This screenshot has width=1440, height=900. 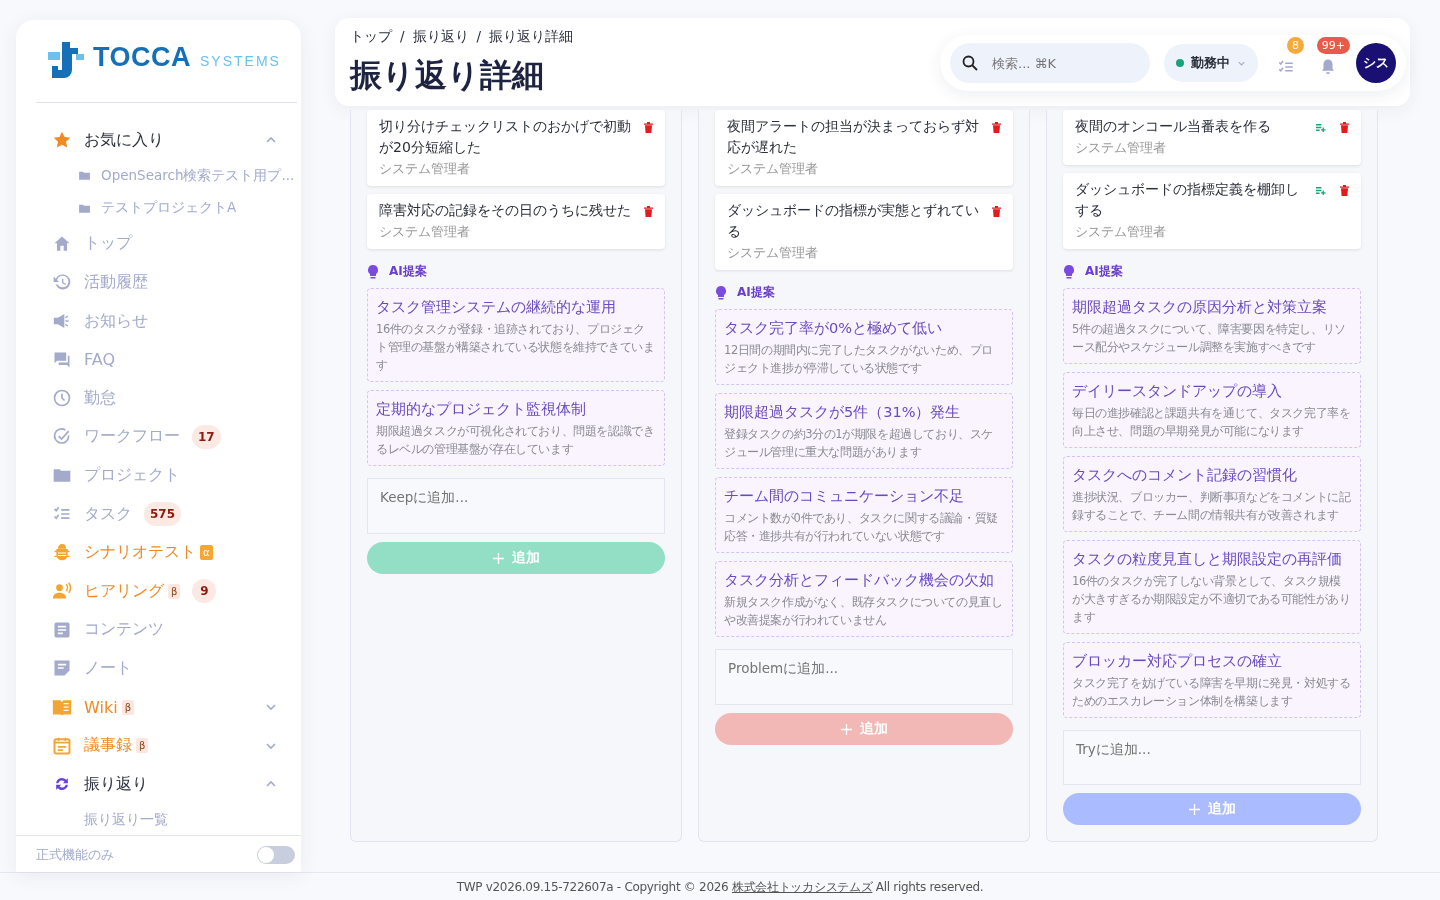 I want to click on folder-icon, so click(x=84, y=176).